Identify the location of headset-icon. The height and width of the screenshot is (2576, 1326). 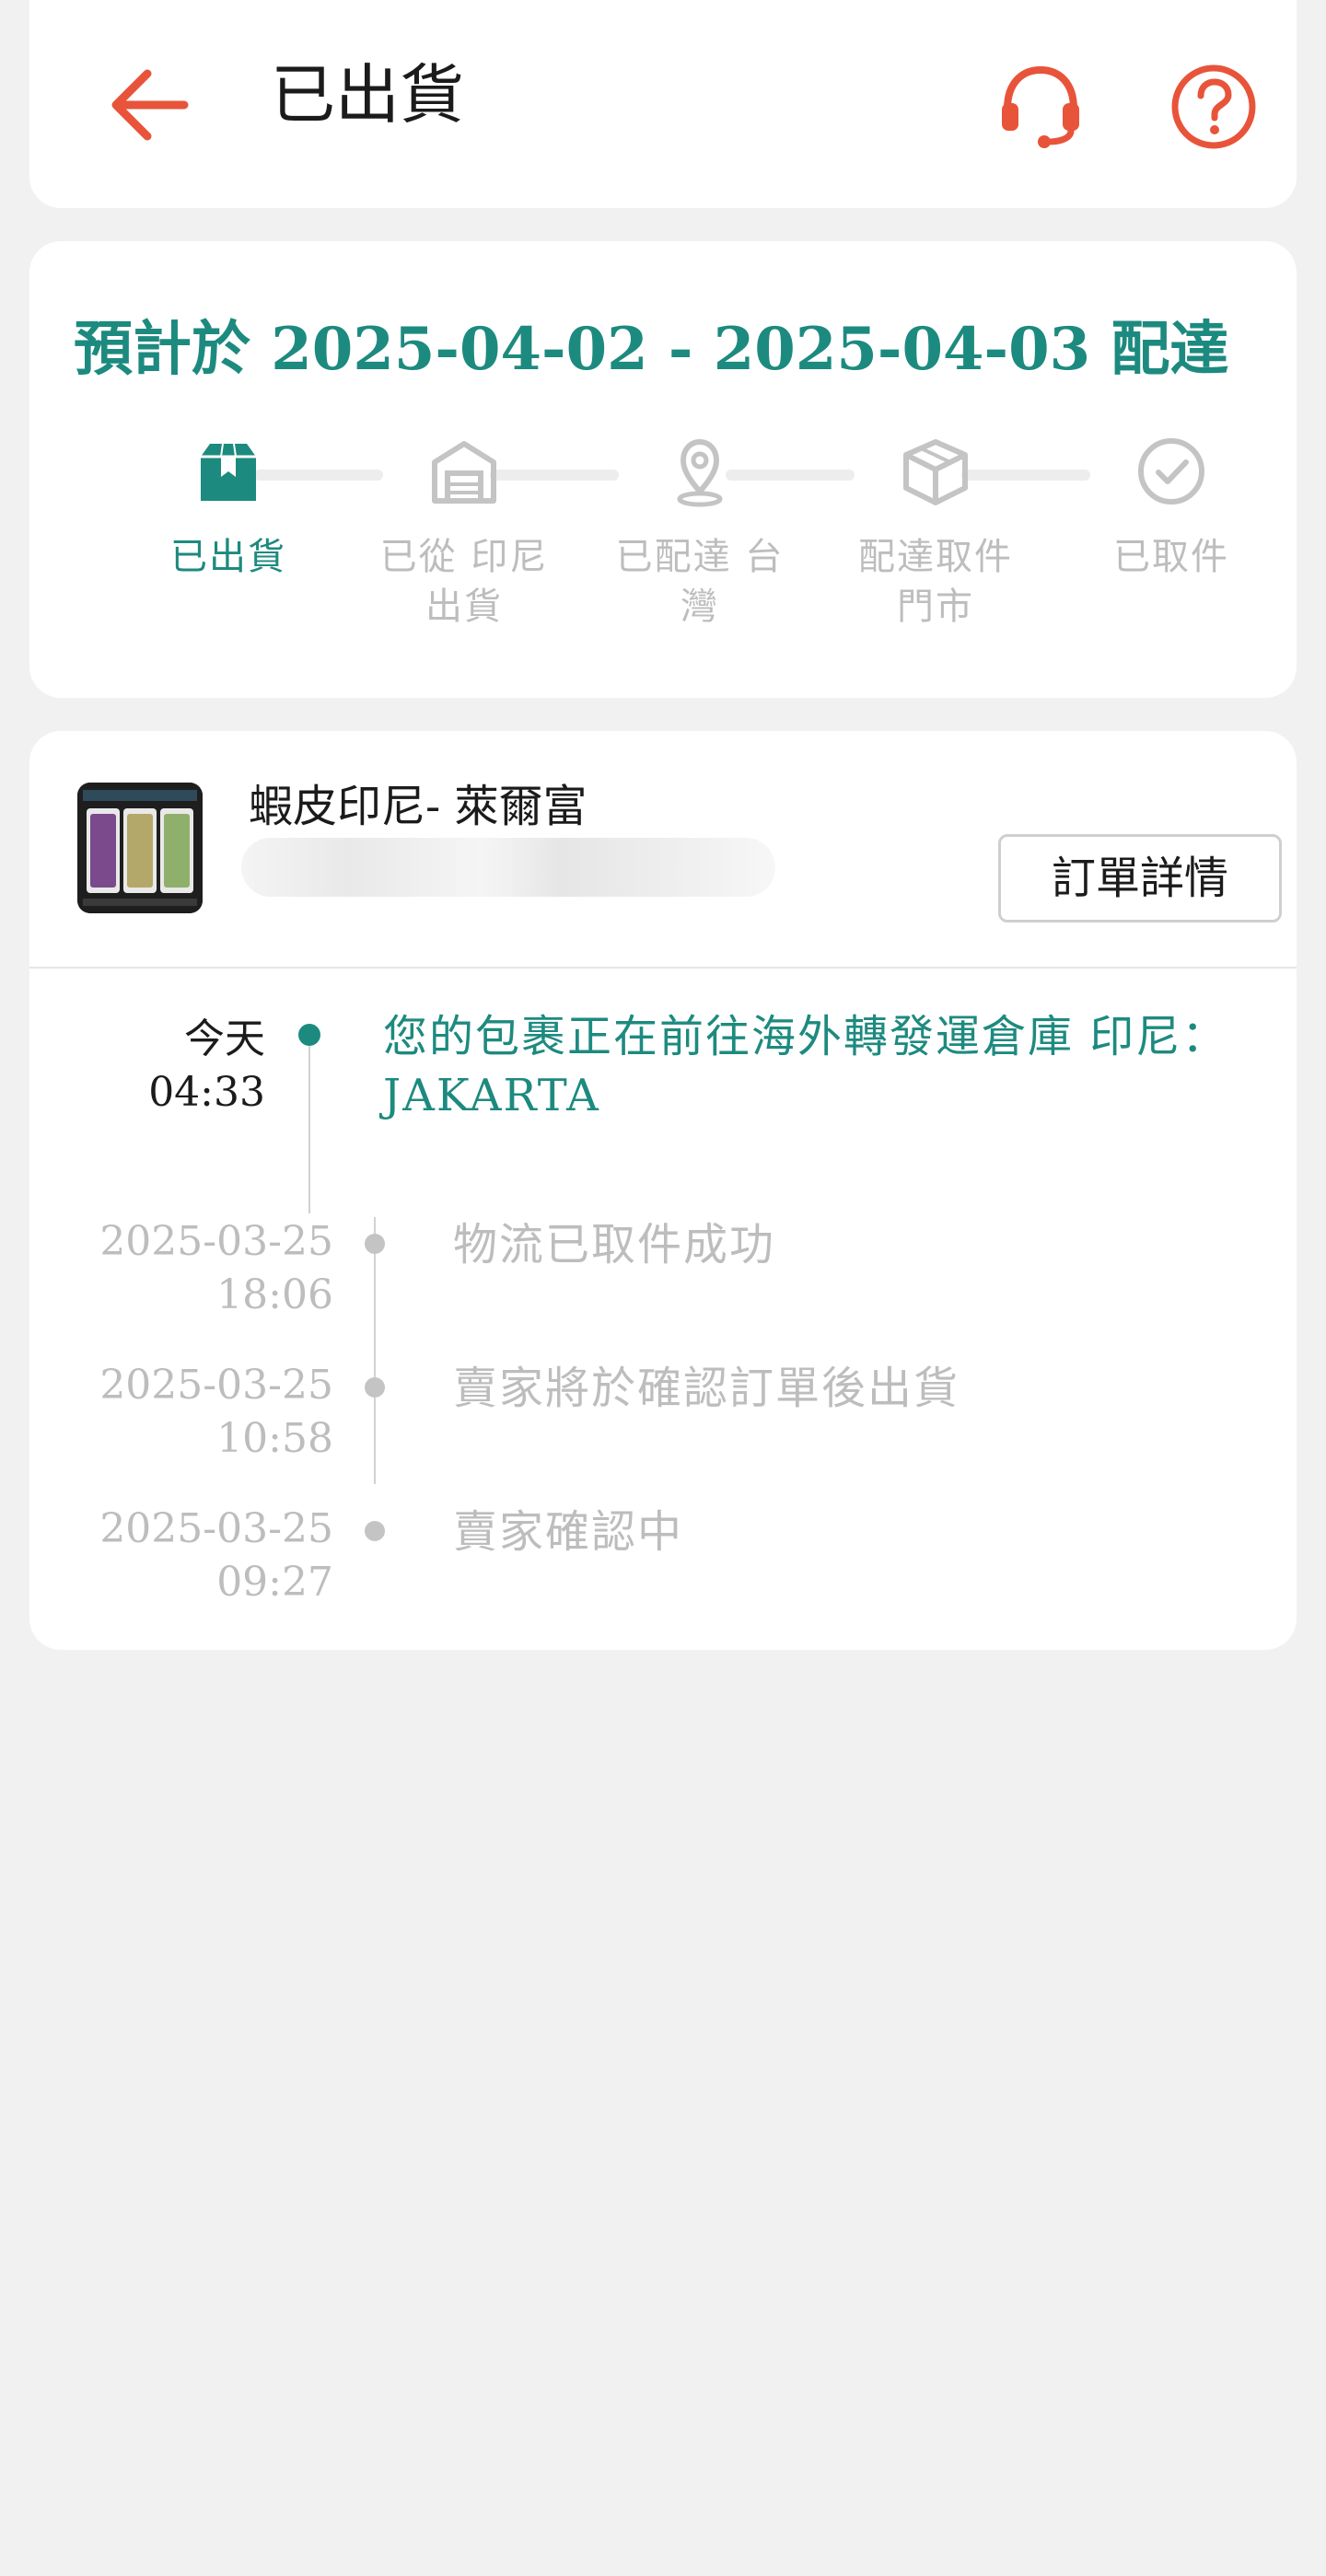
(1040, 106).